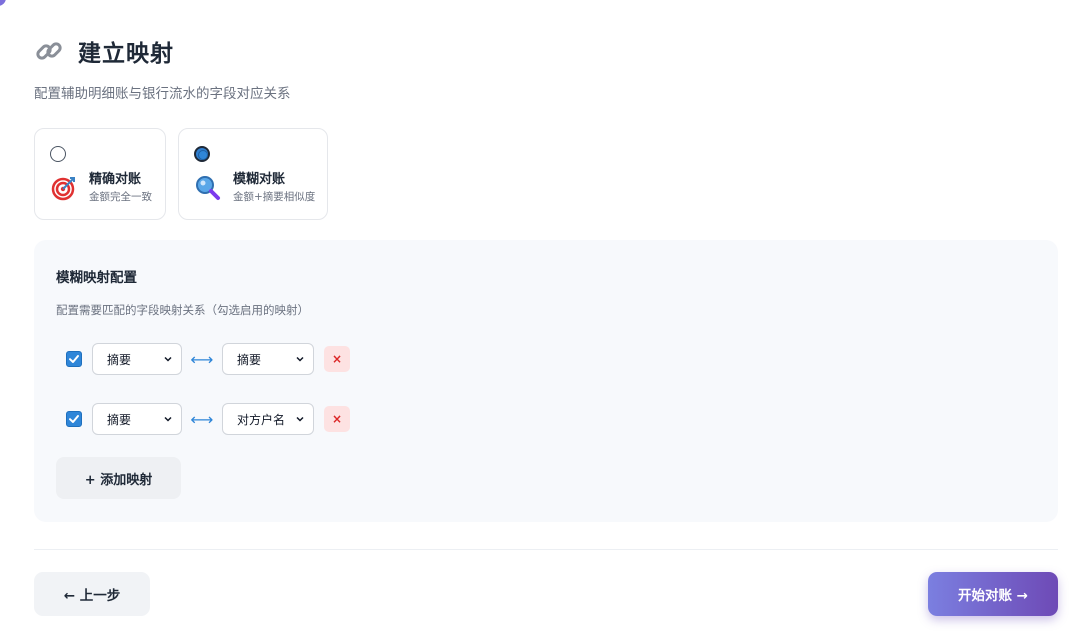 The height and width of the screenshot is (642, 1080). What do you see at coordinates (546, 549) in the screenshot?
I see `footer-divider` at bounding box center [546, 549].